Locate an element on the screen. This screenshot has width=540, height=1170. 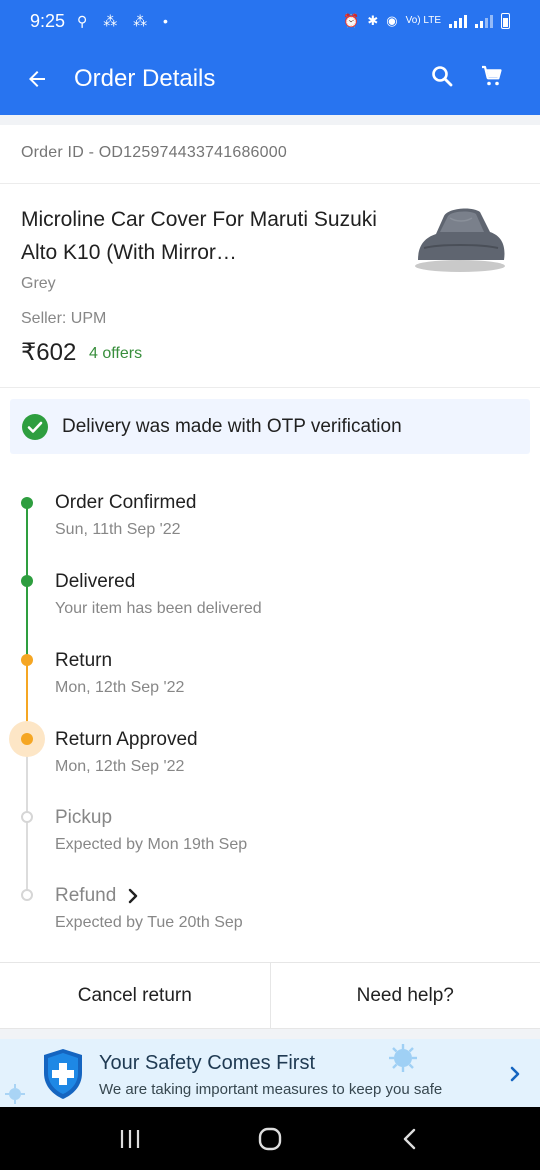
arrow-back-icon is located at coordinates (37, 78).